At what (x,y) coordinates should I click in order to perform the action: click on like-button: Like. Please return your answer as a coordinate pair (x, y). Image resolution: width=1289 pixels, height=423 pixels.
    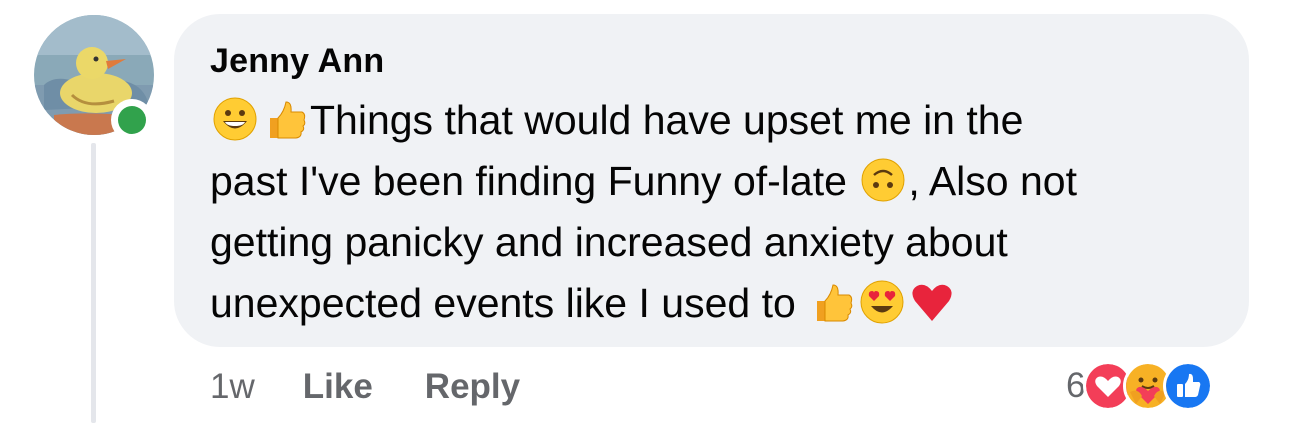
    Looking at the image, I should click on (338, 387).